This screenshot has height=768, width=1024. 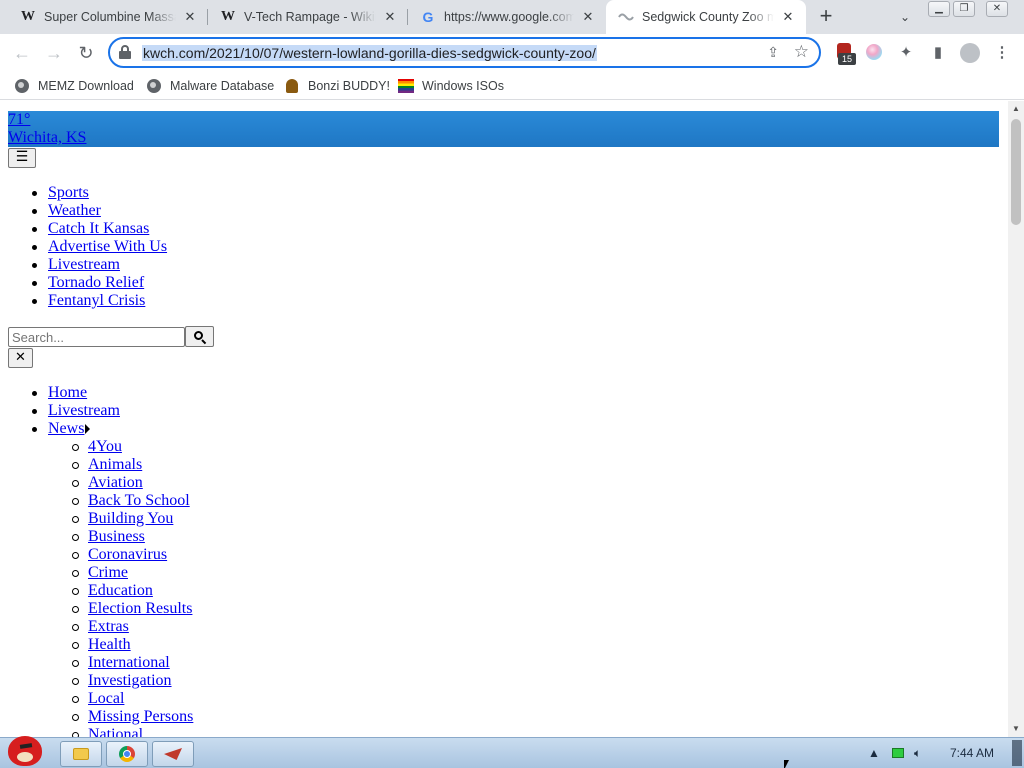 I want to click on nav-link-weather: Weather, so click(x=74, y=210).